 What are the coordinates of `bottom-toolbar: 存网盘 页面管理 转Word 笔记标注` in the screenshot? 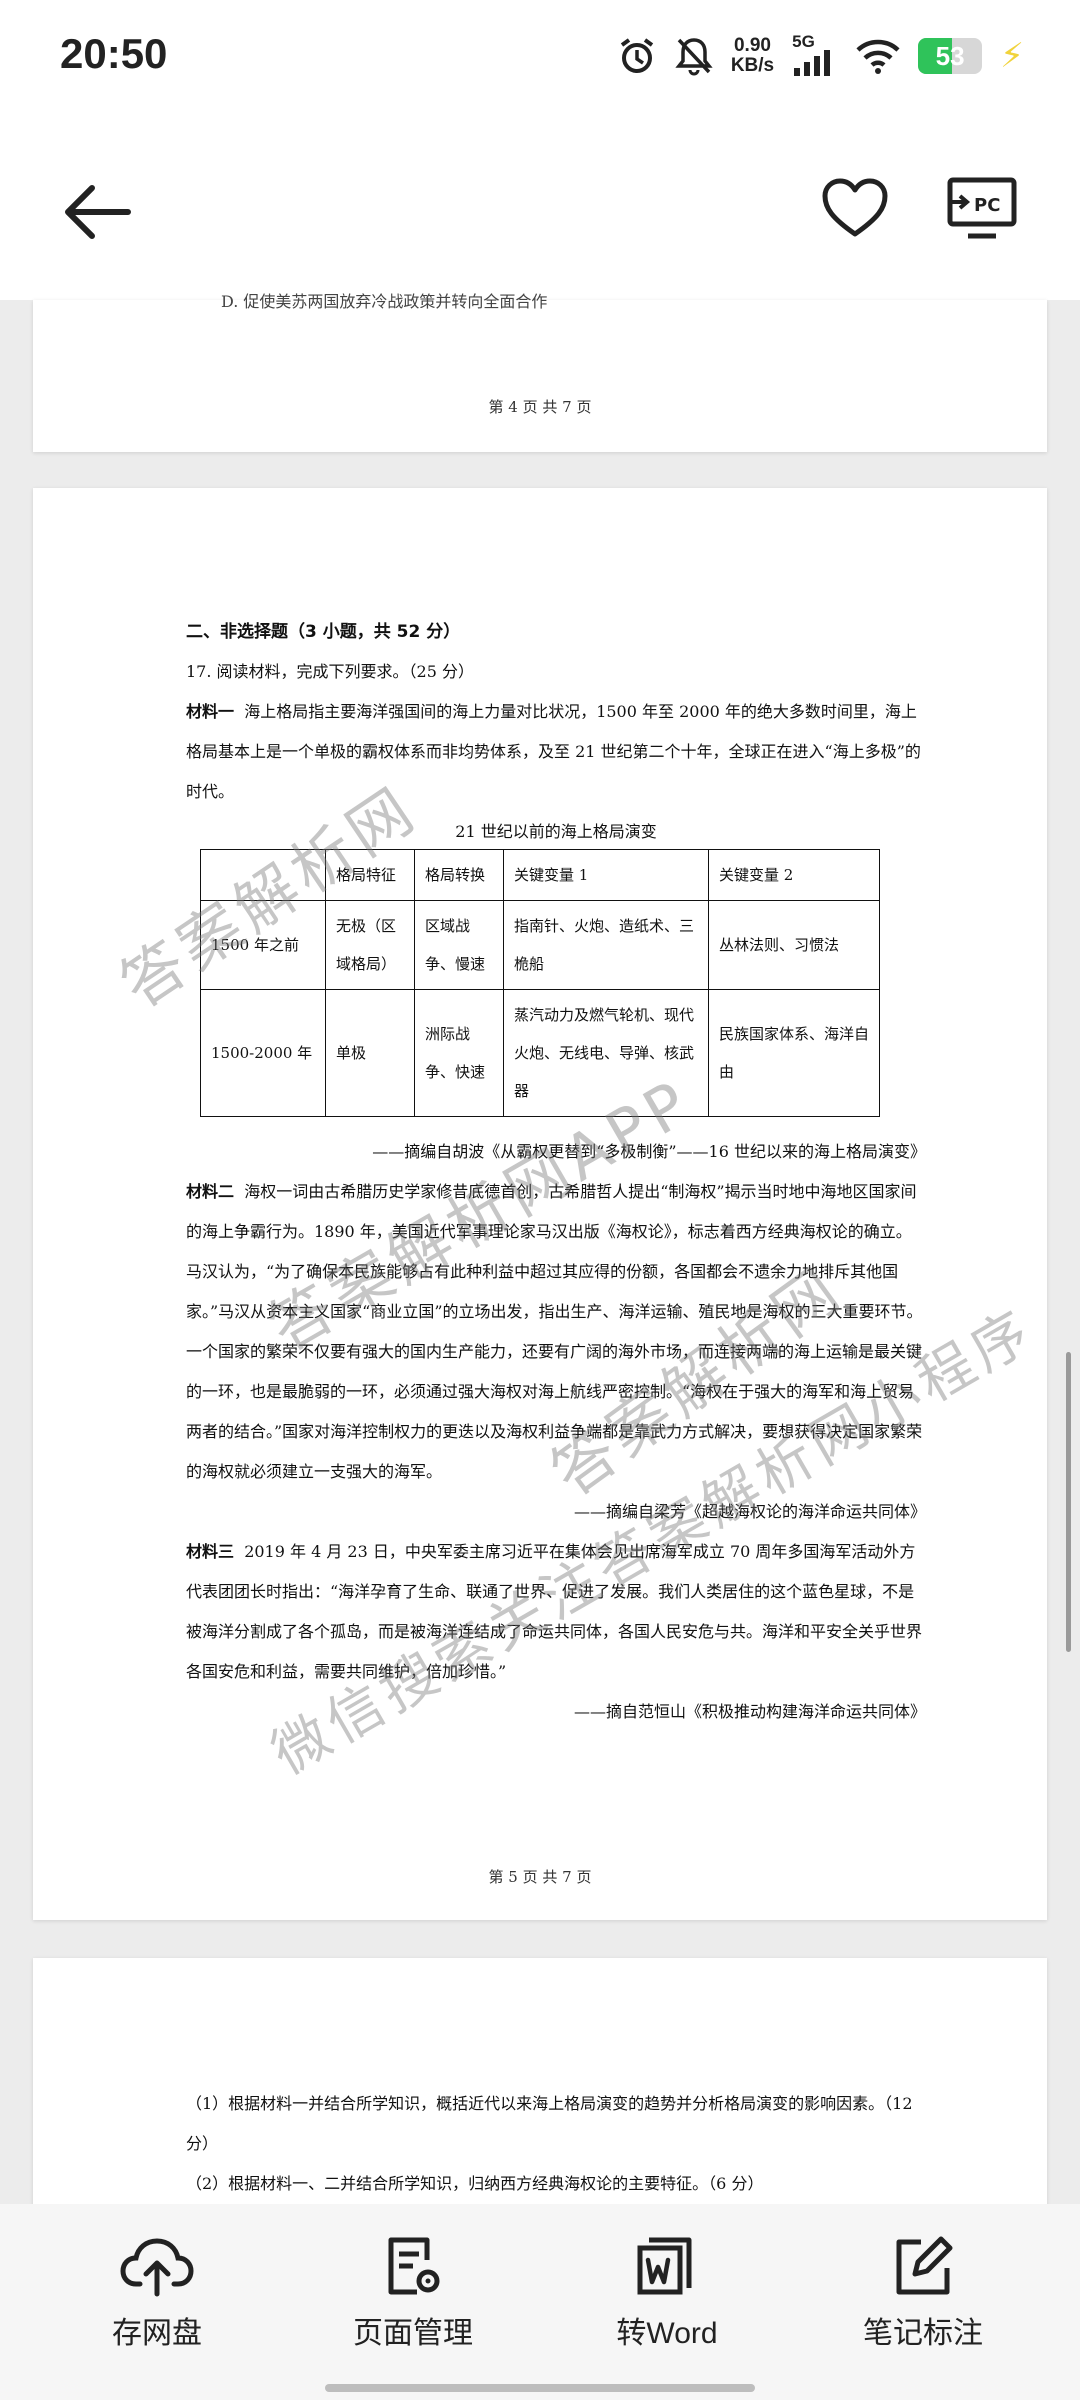 It's located at (540, 2302).